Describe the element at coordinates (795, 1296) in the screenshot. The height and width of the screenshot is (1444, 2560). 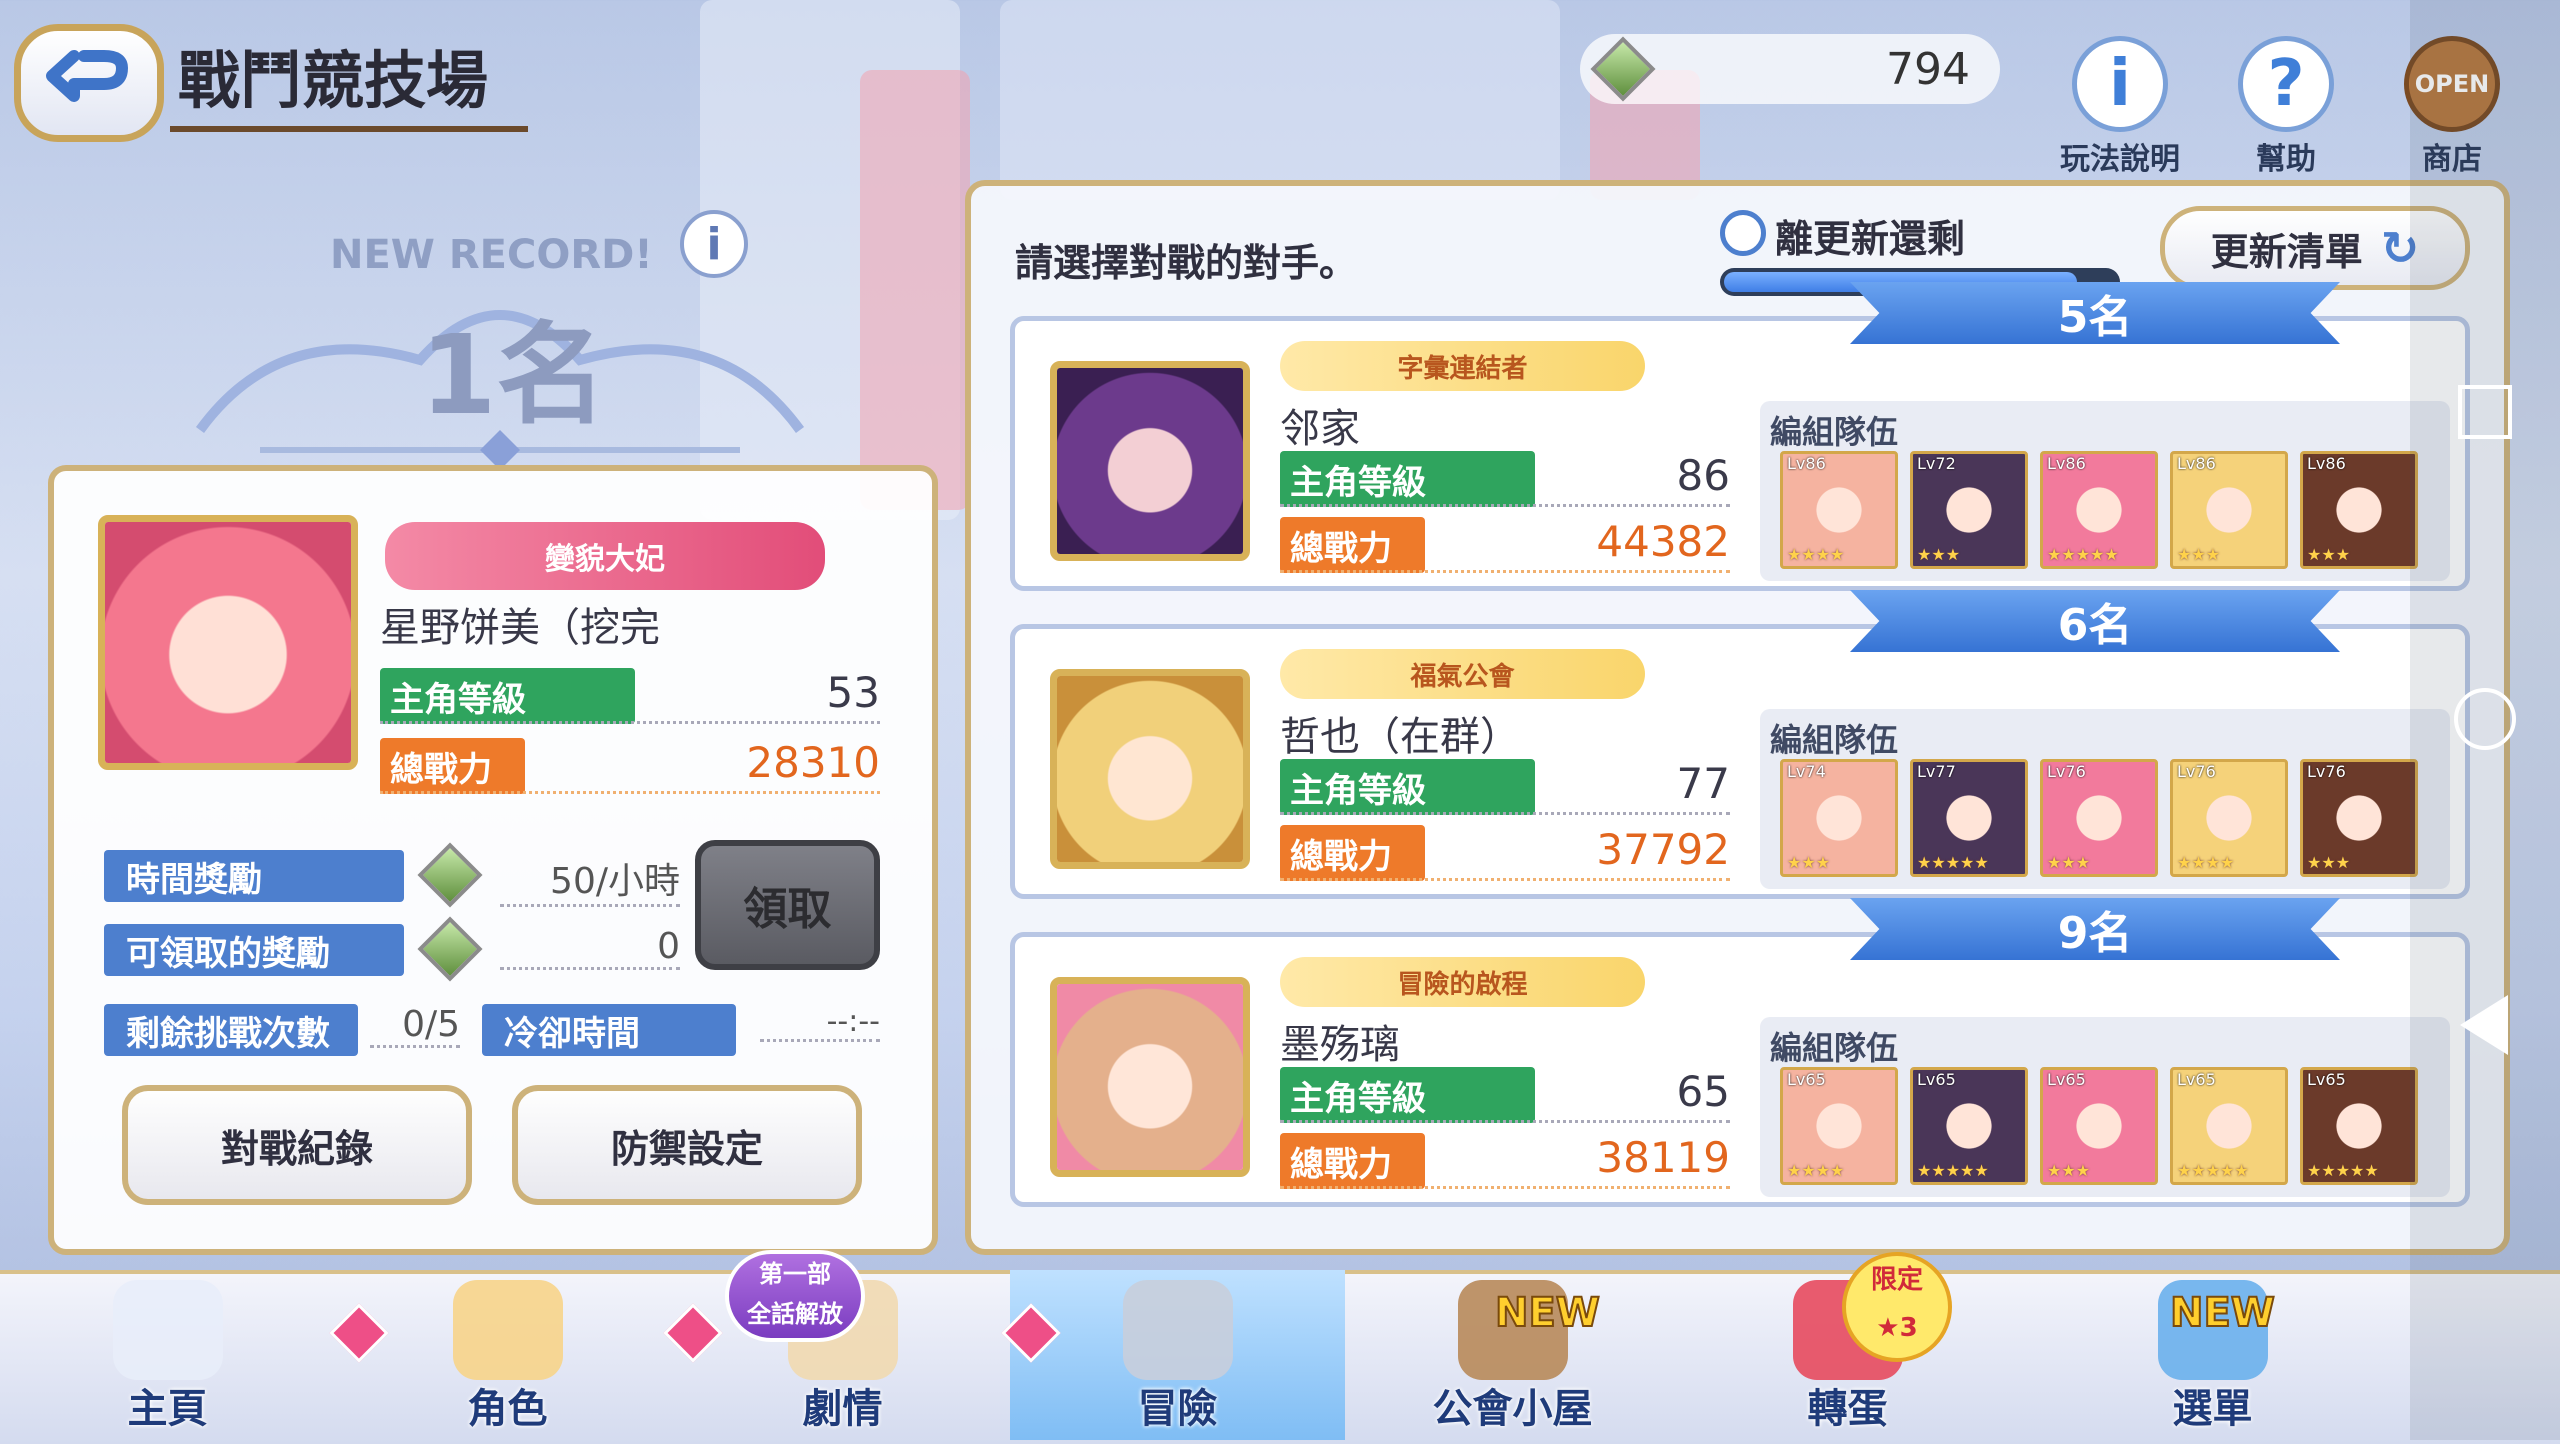
I see `story-badge: 第一部 全話解放` at that location.